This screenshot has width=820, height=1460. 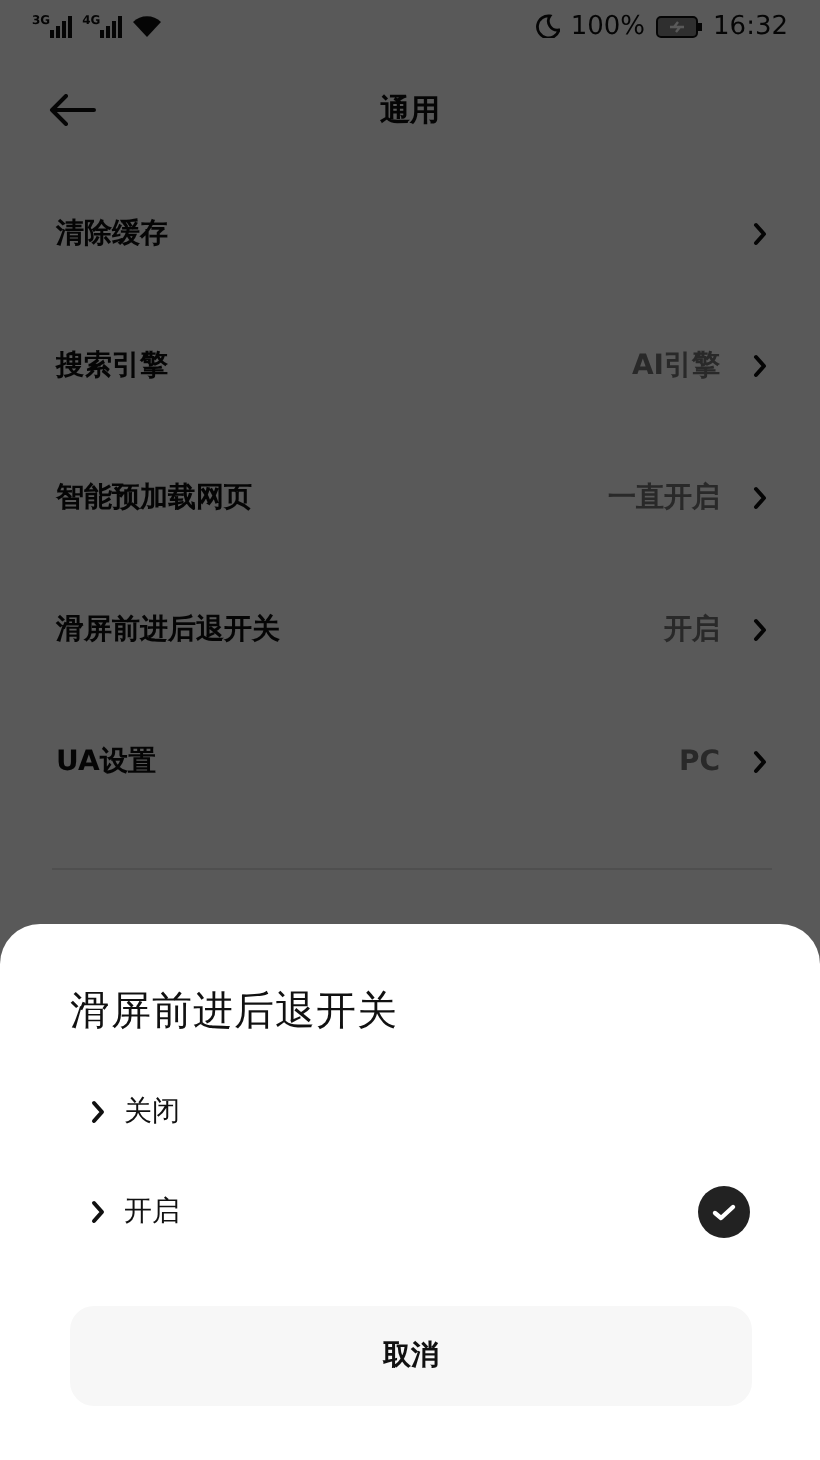 I want to click on setting-label: 滑屏前进后退开关, so click(x=168, y=630).